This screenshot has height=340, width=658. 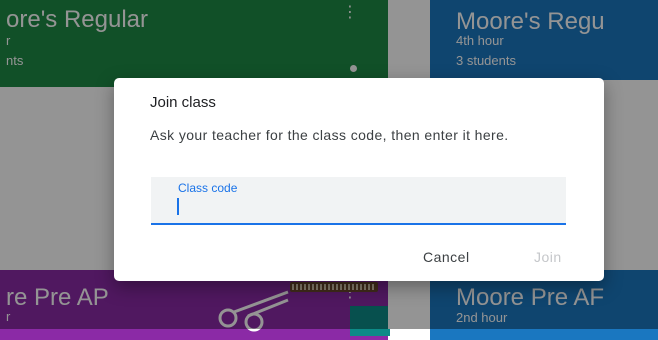 I want to click on class-code-input, so click(x=367, y=209).